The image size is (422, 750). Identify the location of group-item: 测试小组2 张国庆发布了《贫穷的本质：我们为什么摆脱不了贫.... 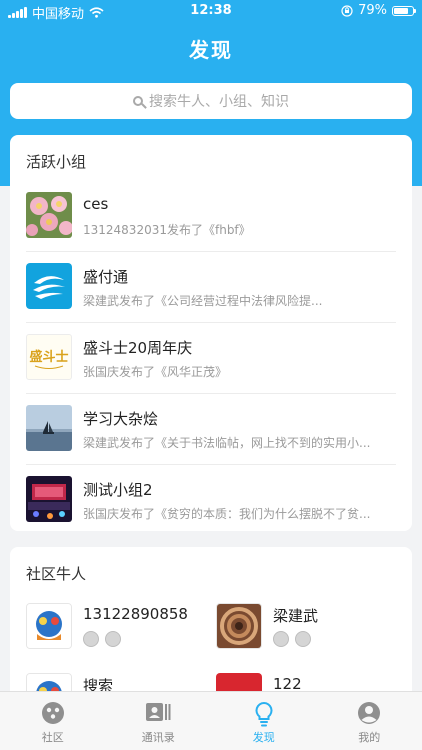
(211, 498).